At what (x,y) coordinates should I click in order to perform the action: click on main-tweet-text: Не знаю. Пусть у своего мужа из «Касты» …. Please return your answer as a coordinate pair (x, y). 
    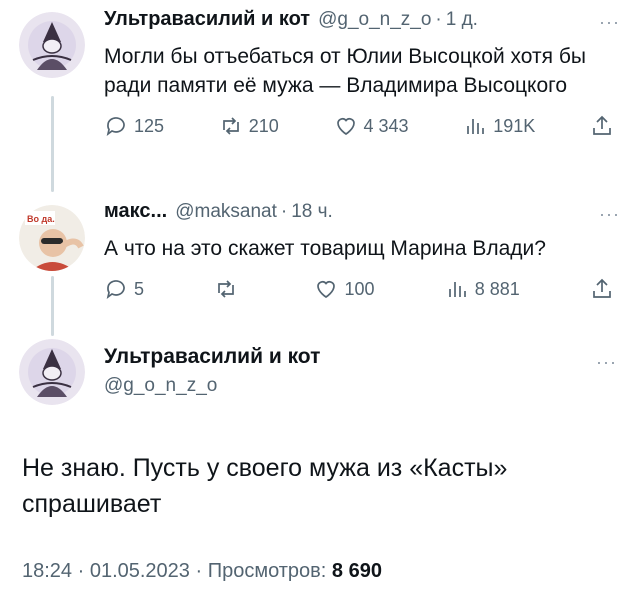
    Looking at the image, I should click on (265, 486).